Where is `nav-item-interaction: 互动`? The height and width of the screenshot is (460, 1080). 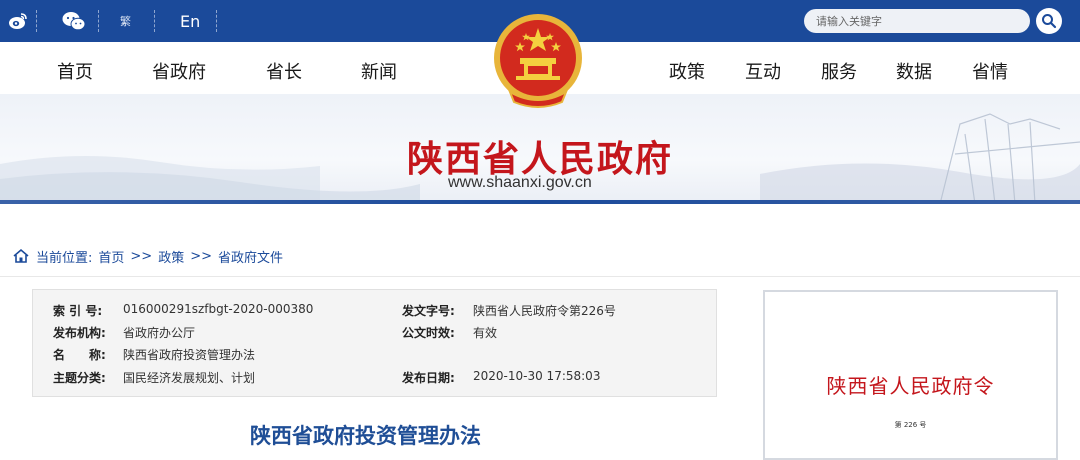
nav-item-interaction: 互动 is located at coordinates (763, 71).